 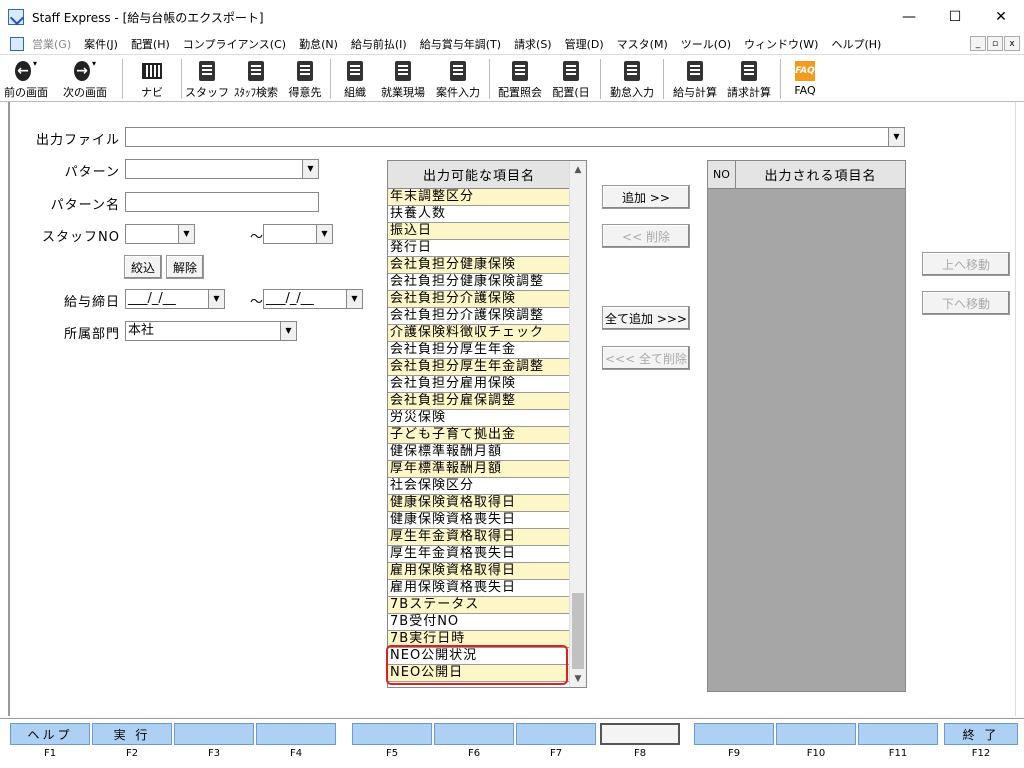 I want to click on menu-compliance: コンプライアンス(C), so click(x=234, y=44).